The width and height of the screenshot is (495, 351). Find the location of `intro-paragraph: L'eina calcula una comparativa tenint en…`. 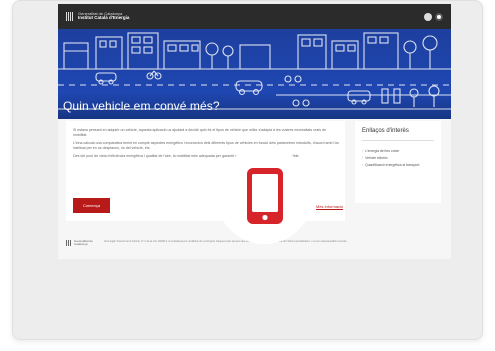

intro-paragraph: L'eina calcula una comparativa tenint en… is located at coordinates (206, 145).